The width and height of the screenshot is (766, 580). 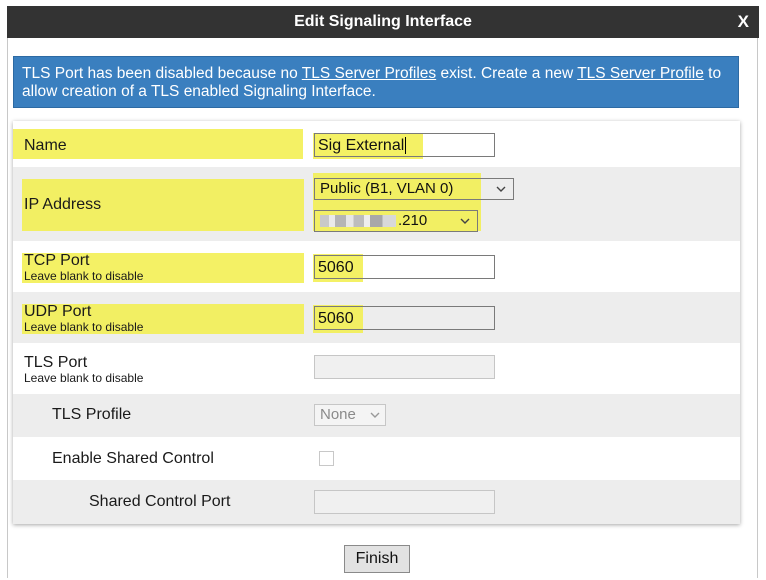 What do you see at coordinates (338, 414) in the screenshot?
I see `tls-profile-value: None` at bounding box center [338, 414].